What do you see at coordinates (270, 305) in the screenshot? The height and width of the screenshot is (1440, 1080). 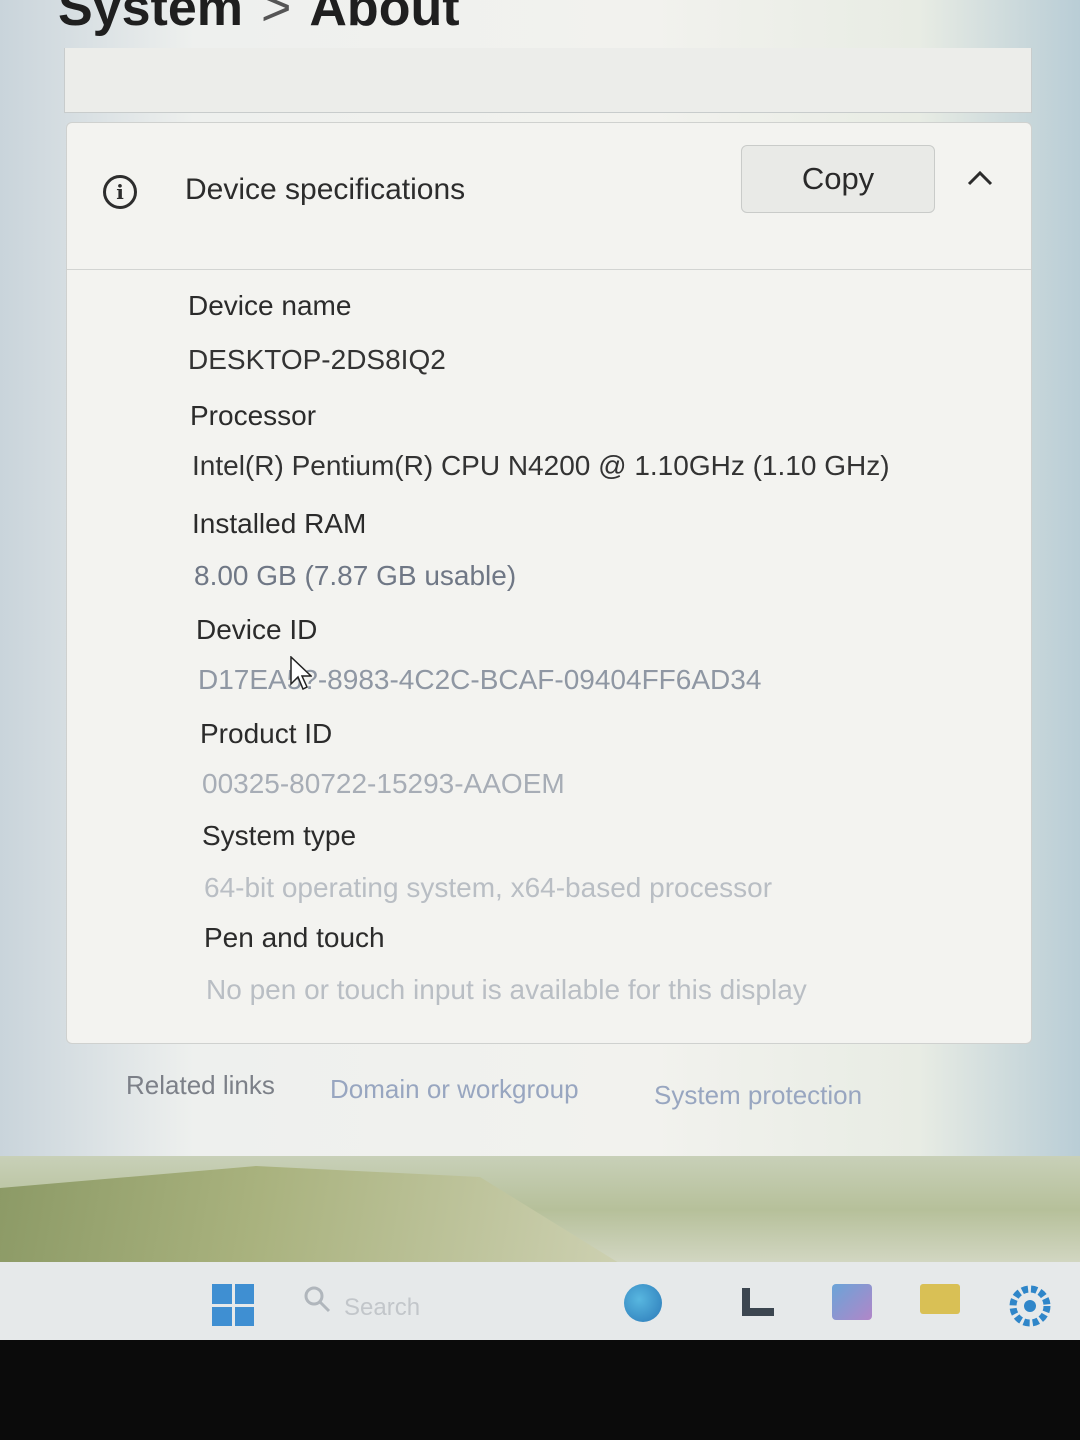 I see `spec-label-device-name: Device name` at bounding box center [270, 305].